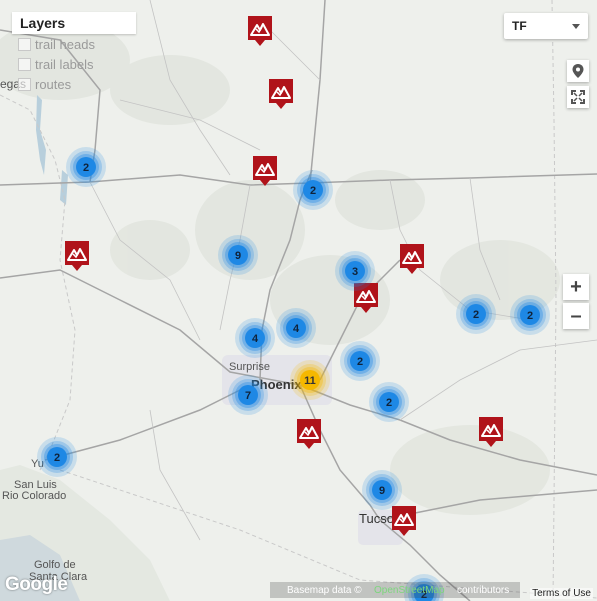 This screenshot has height=601, width=597. I want to click on fullscreen-icon, so click(578, 97).